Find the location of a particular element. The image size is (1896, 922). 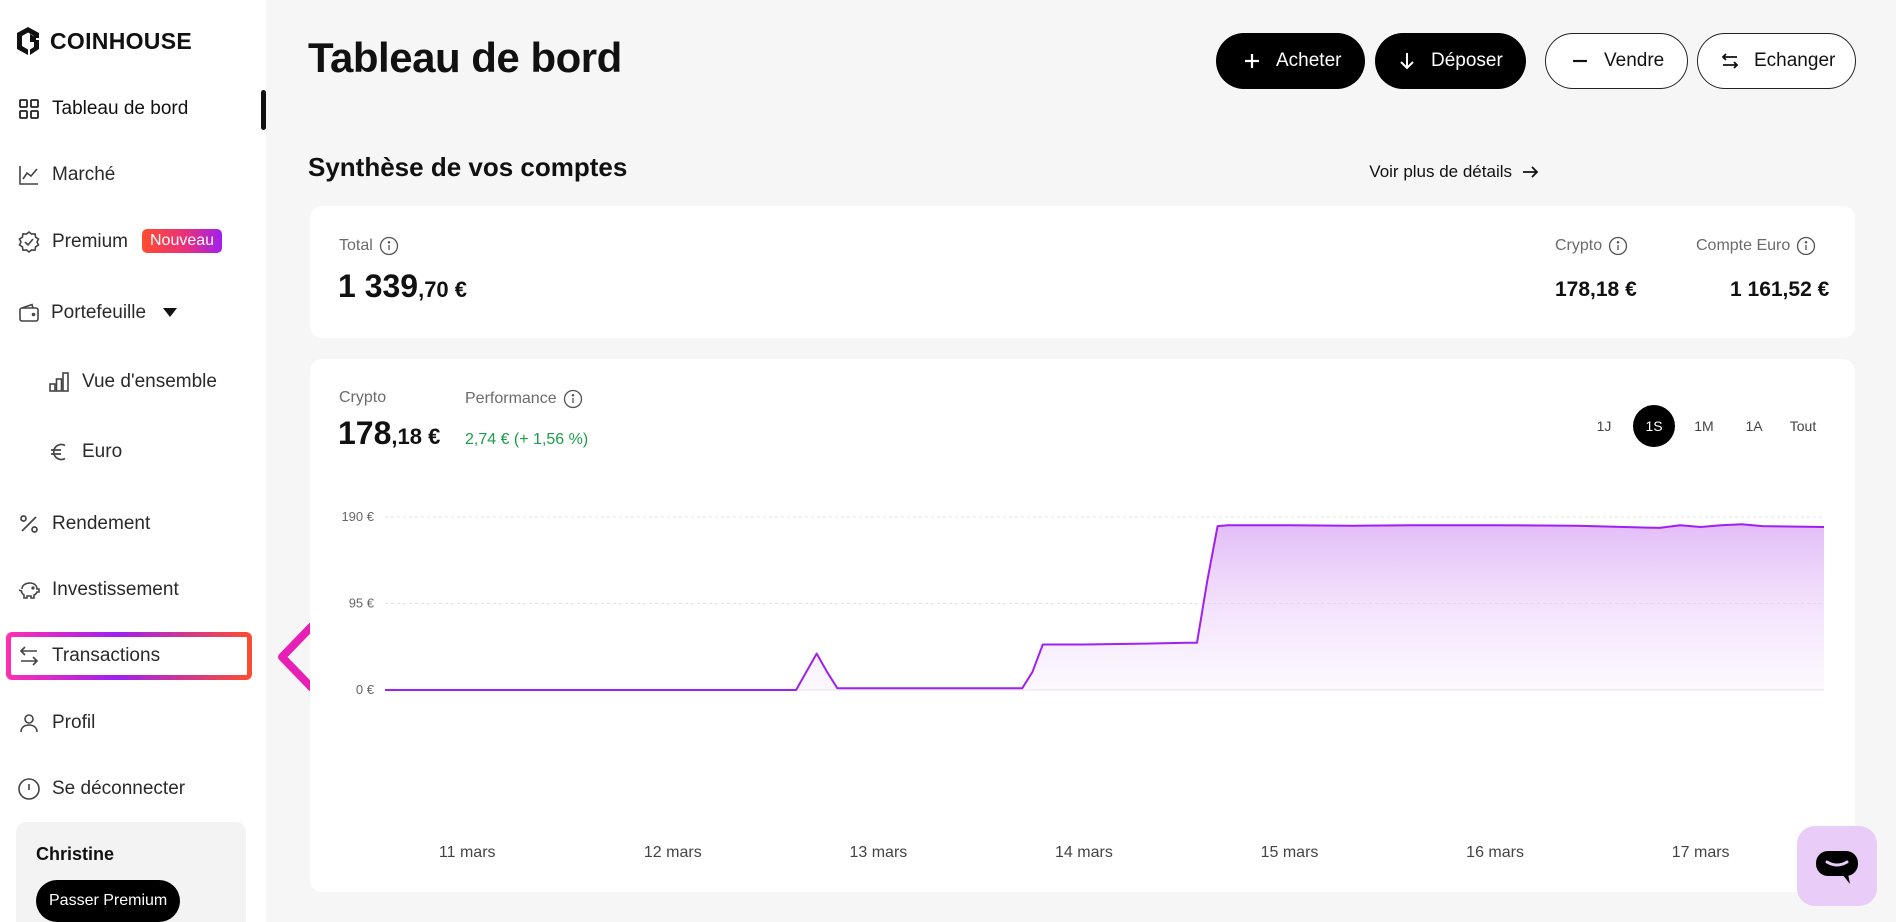

user-card: Christine Passer Premium is located at coordinates (131, 872).